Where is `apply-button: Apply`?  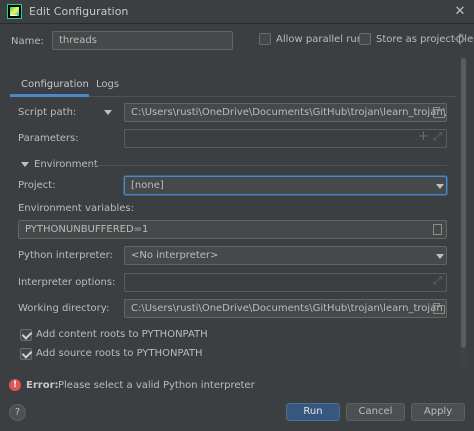
apply-button: Apply is located at coordinates (438, 412).